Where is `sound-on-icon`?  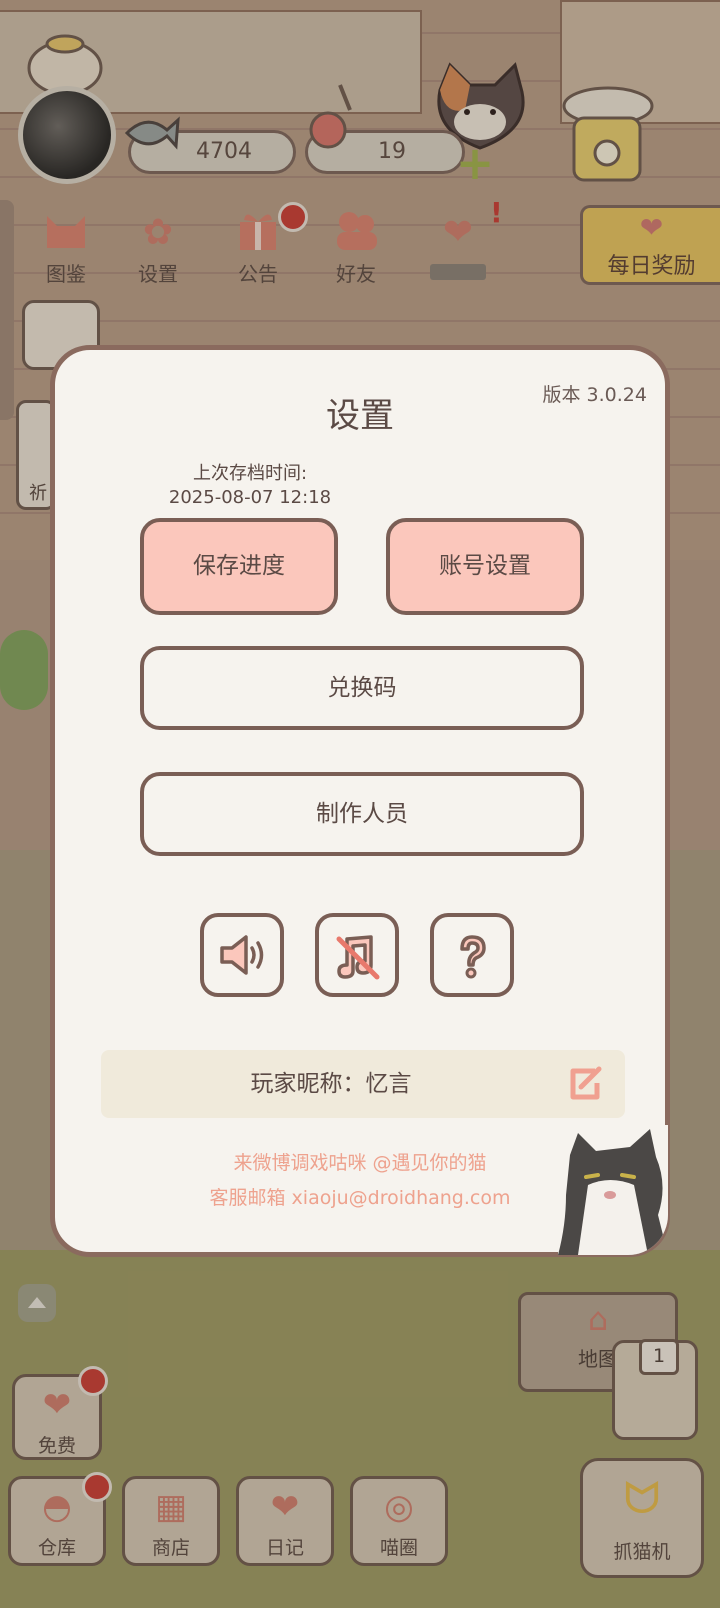
sound-on-icon is located at coordinates (242, 955).